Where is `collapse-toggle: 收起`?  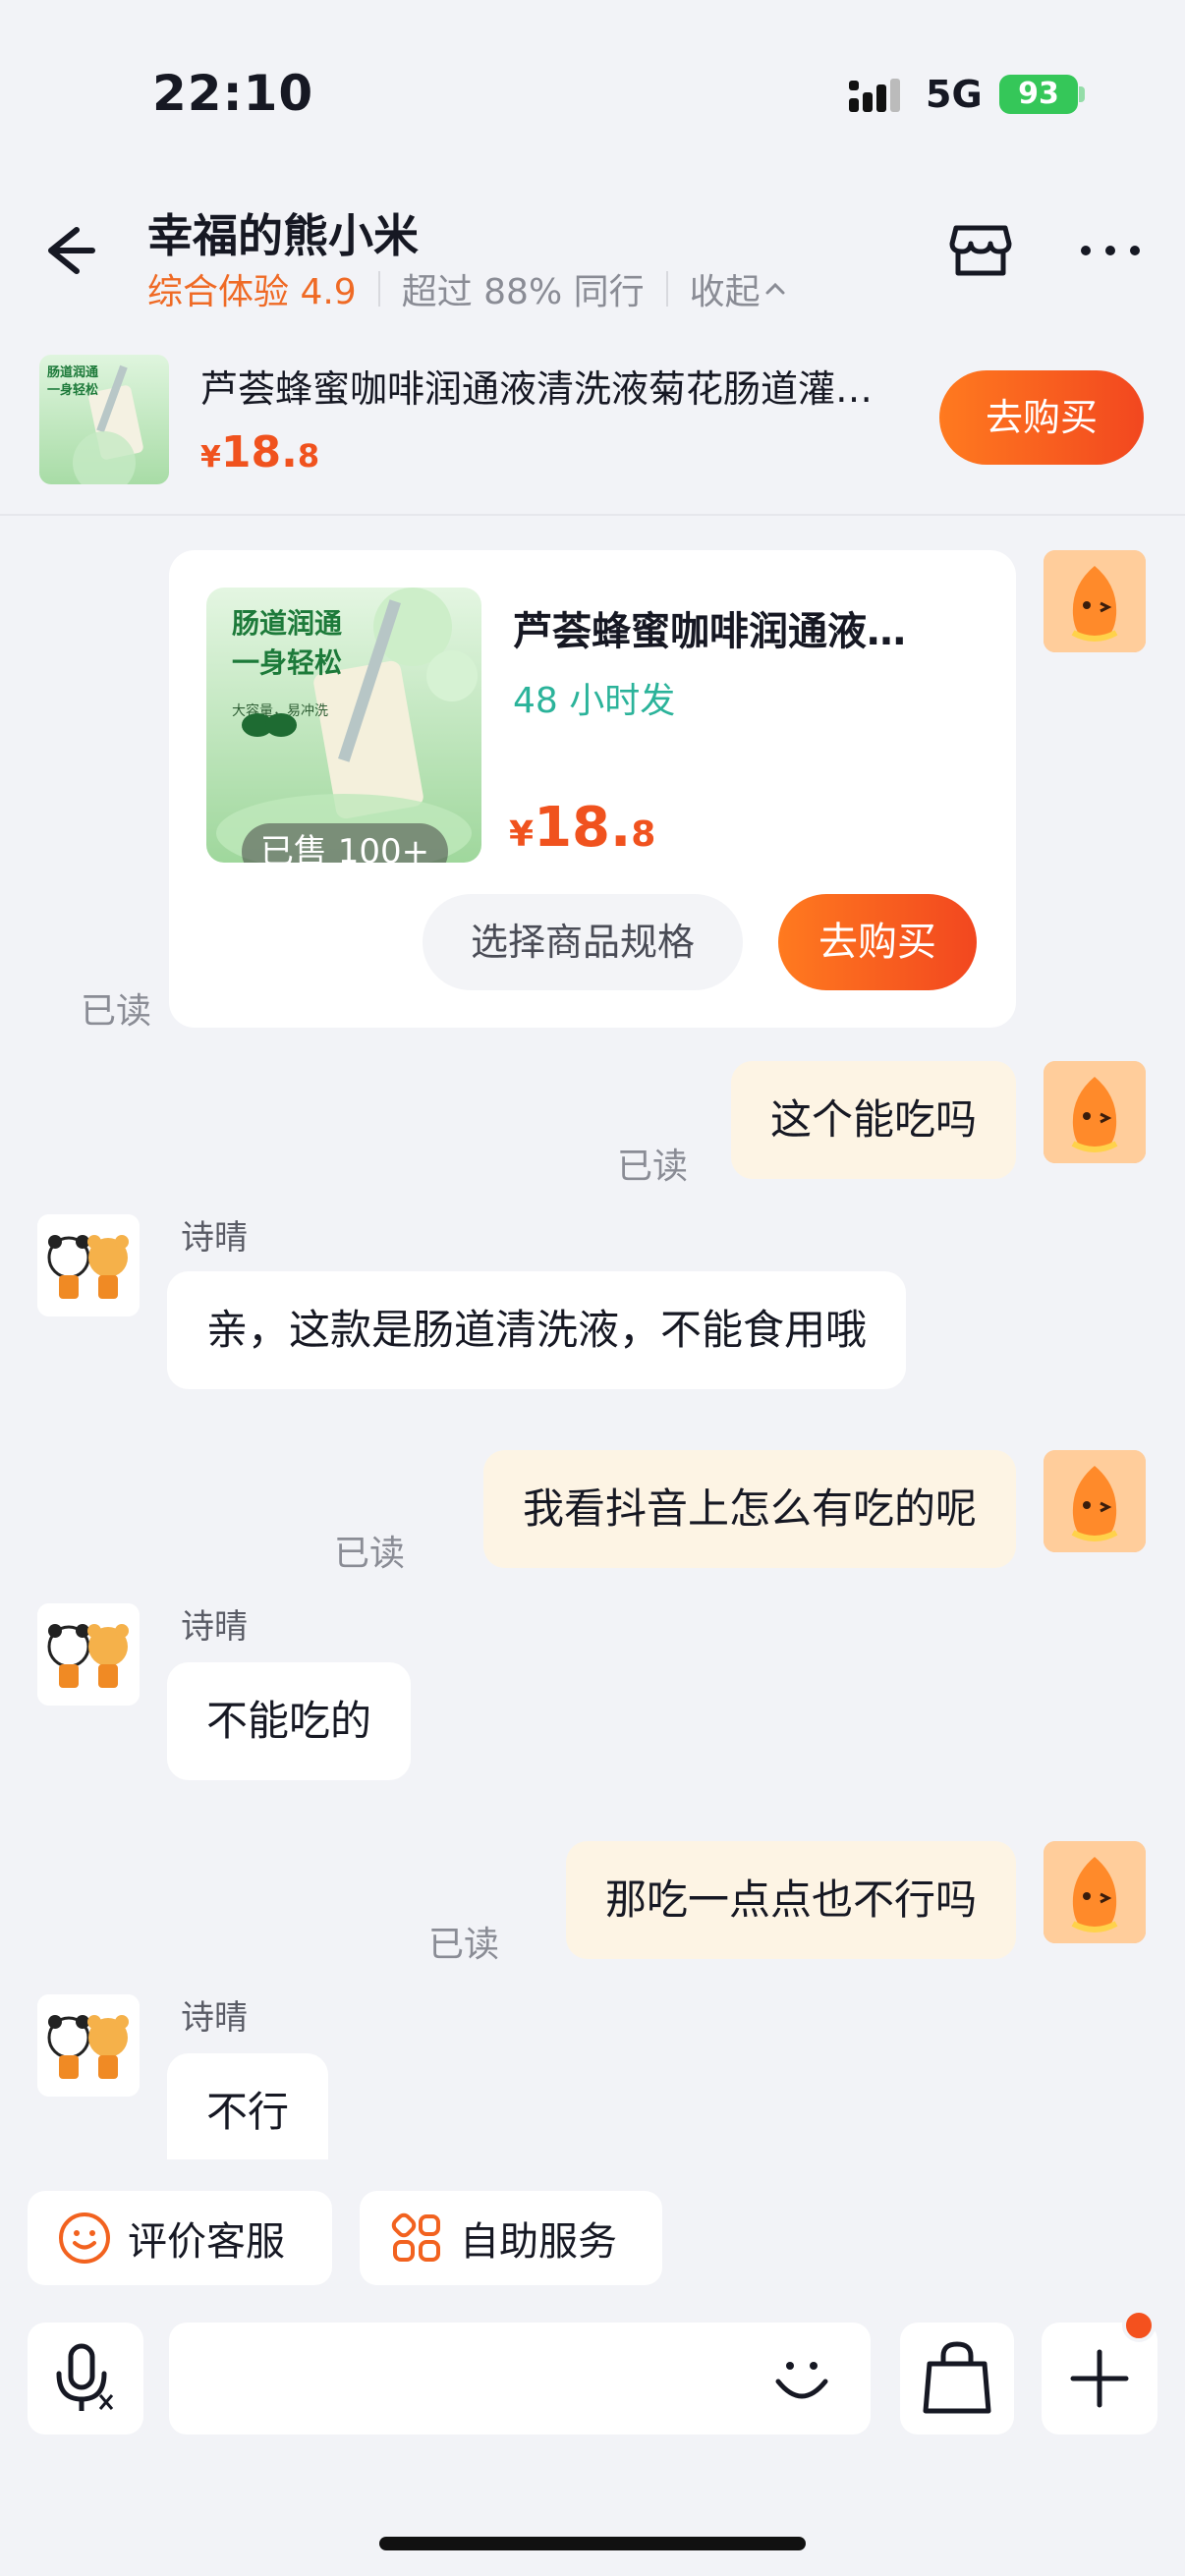 collapse-toggle: 收起 is located at coordinates (740, 288).